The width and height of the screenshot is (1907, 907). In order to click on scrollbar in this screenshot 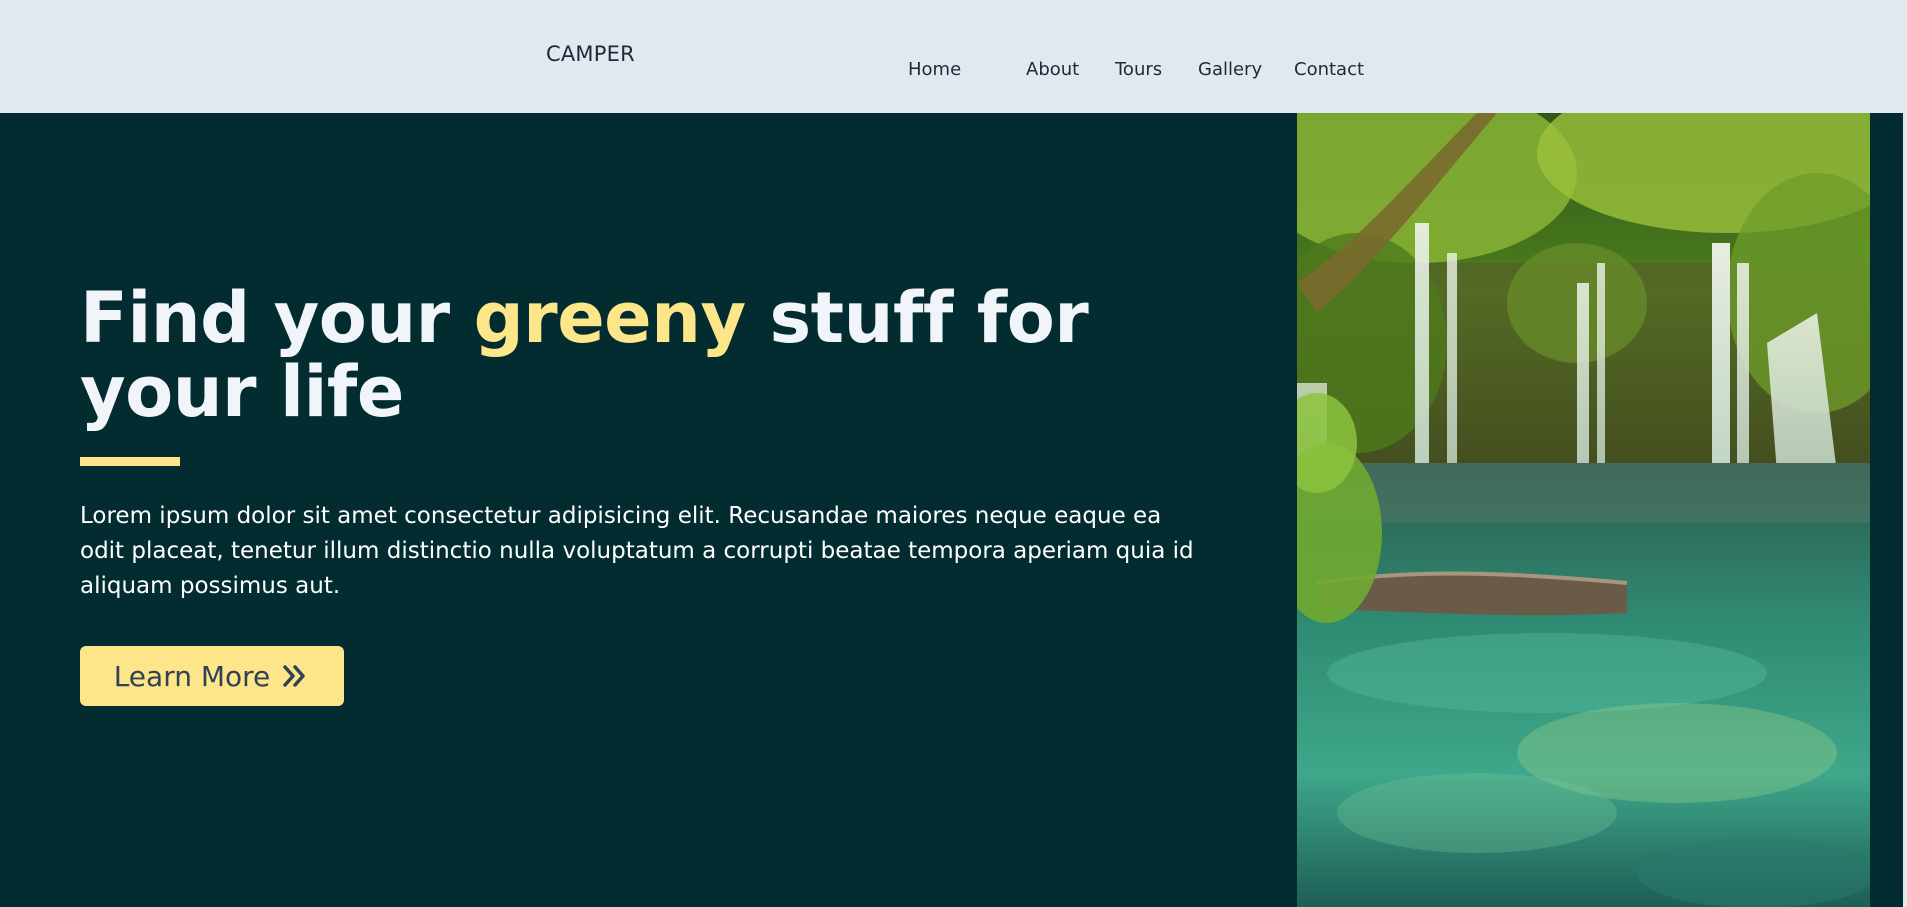, I will do `click(1905, 453)`.